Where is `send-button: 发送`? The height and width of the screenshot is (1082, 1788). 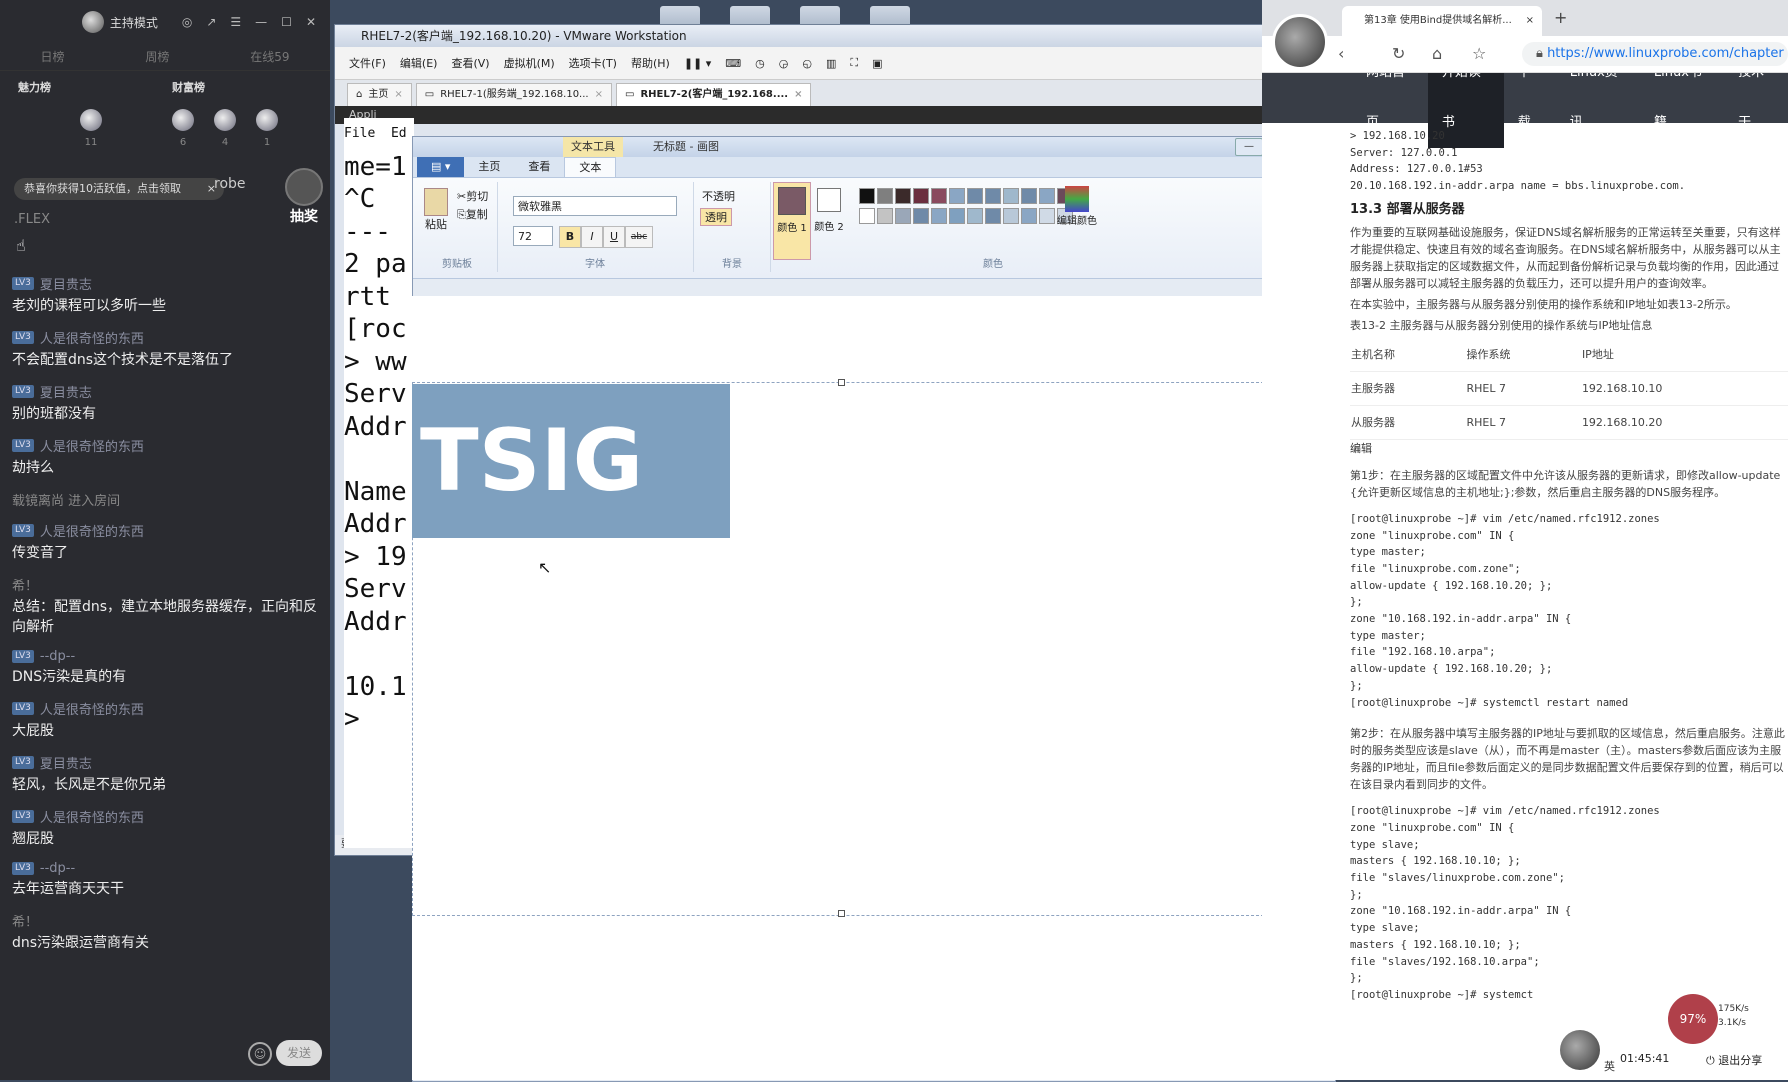 send-button: 发送 is located at coordinates (299, 1053).